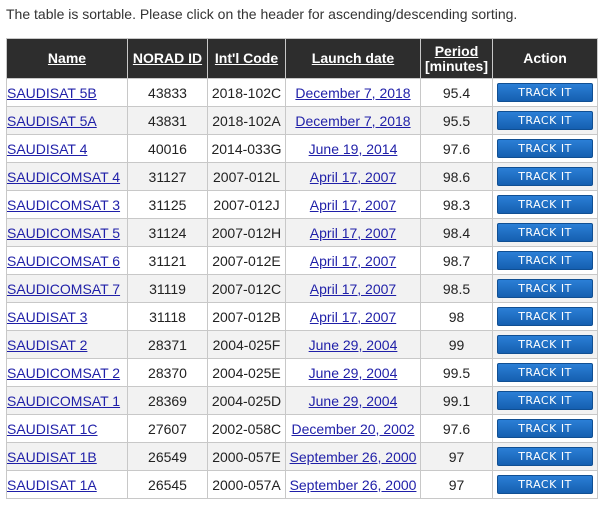 This screenshot has width=604, height=506. I want to click on satellite-name-link: SAUDICOMSAT 2, so click(64, 373).